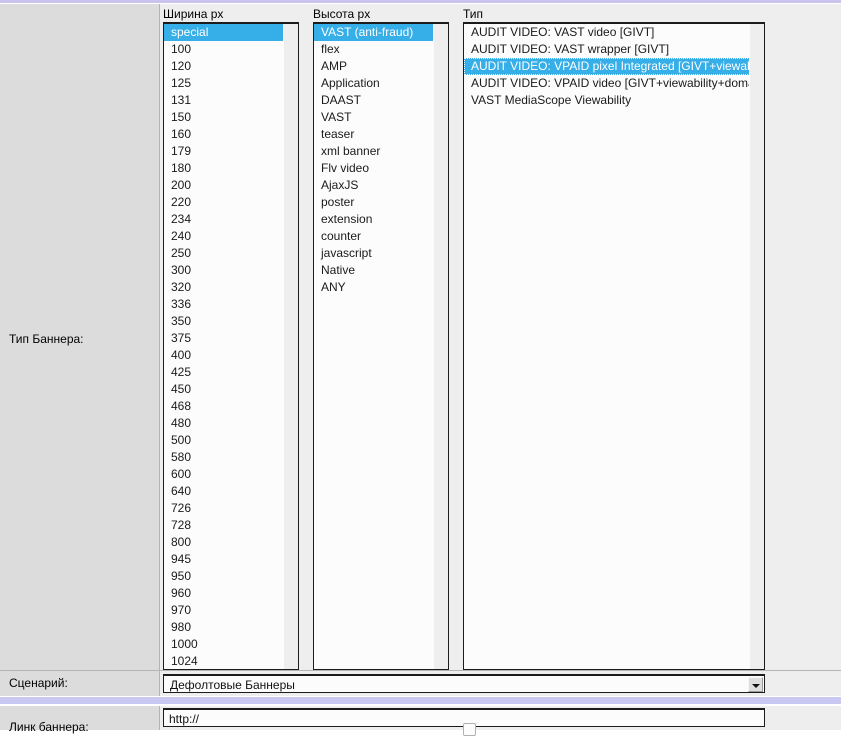  What do you see at coordinates (473, 14) in the screenshot?
I see `type-column-header: Тип` at bounding box center [473, 14].